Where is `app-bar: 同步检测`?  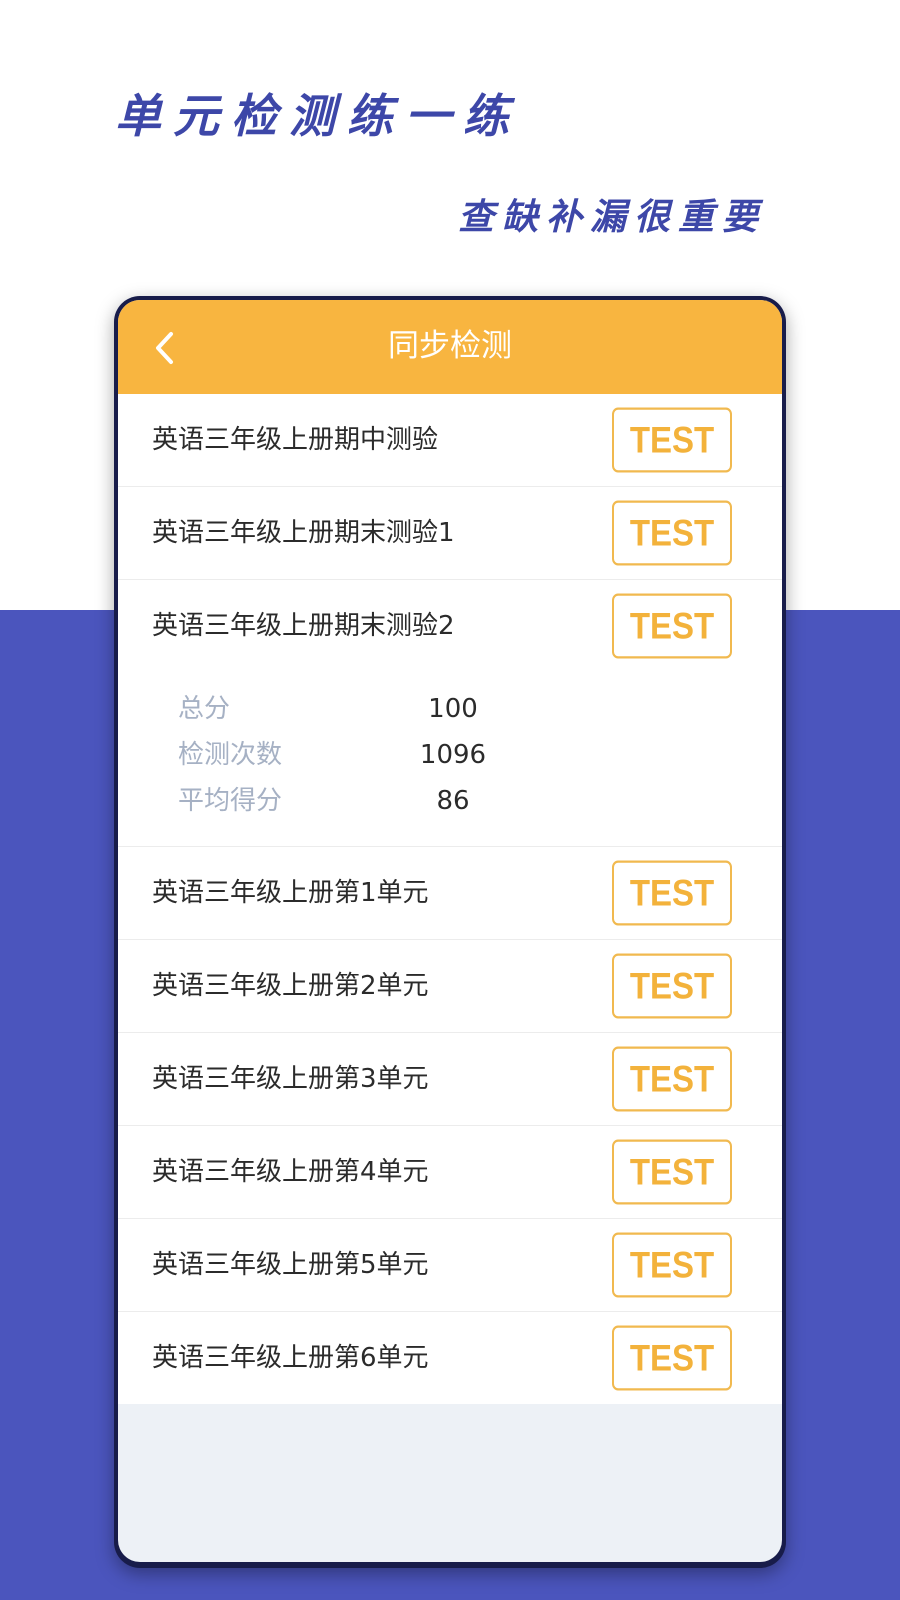
app-bar: 同步检测 is located at coordinates (450, 347).